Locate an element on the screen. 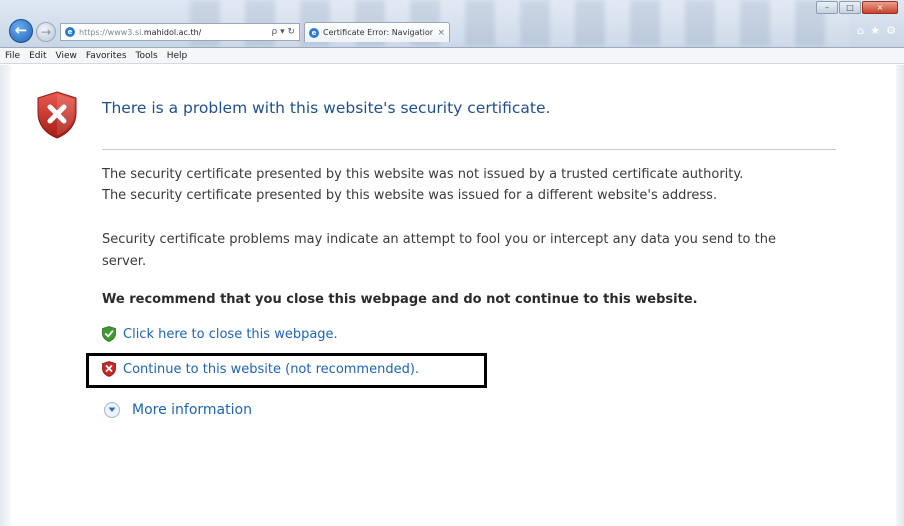  menu-edit: Edit is located at coordinates (37, 56).